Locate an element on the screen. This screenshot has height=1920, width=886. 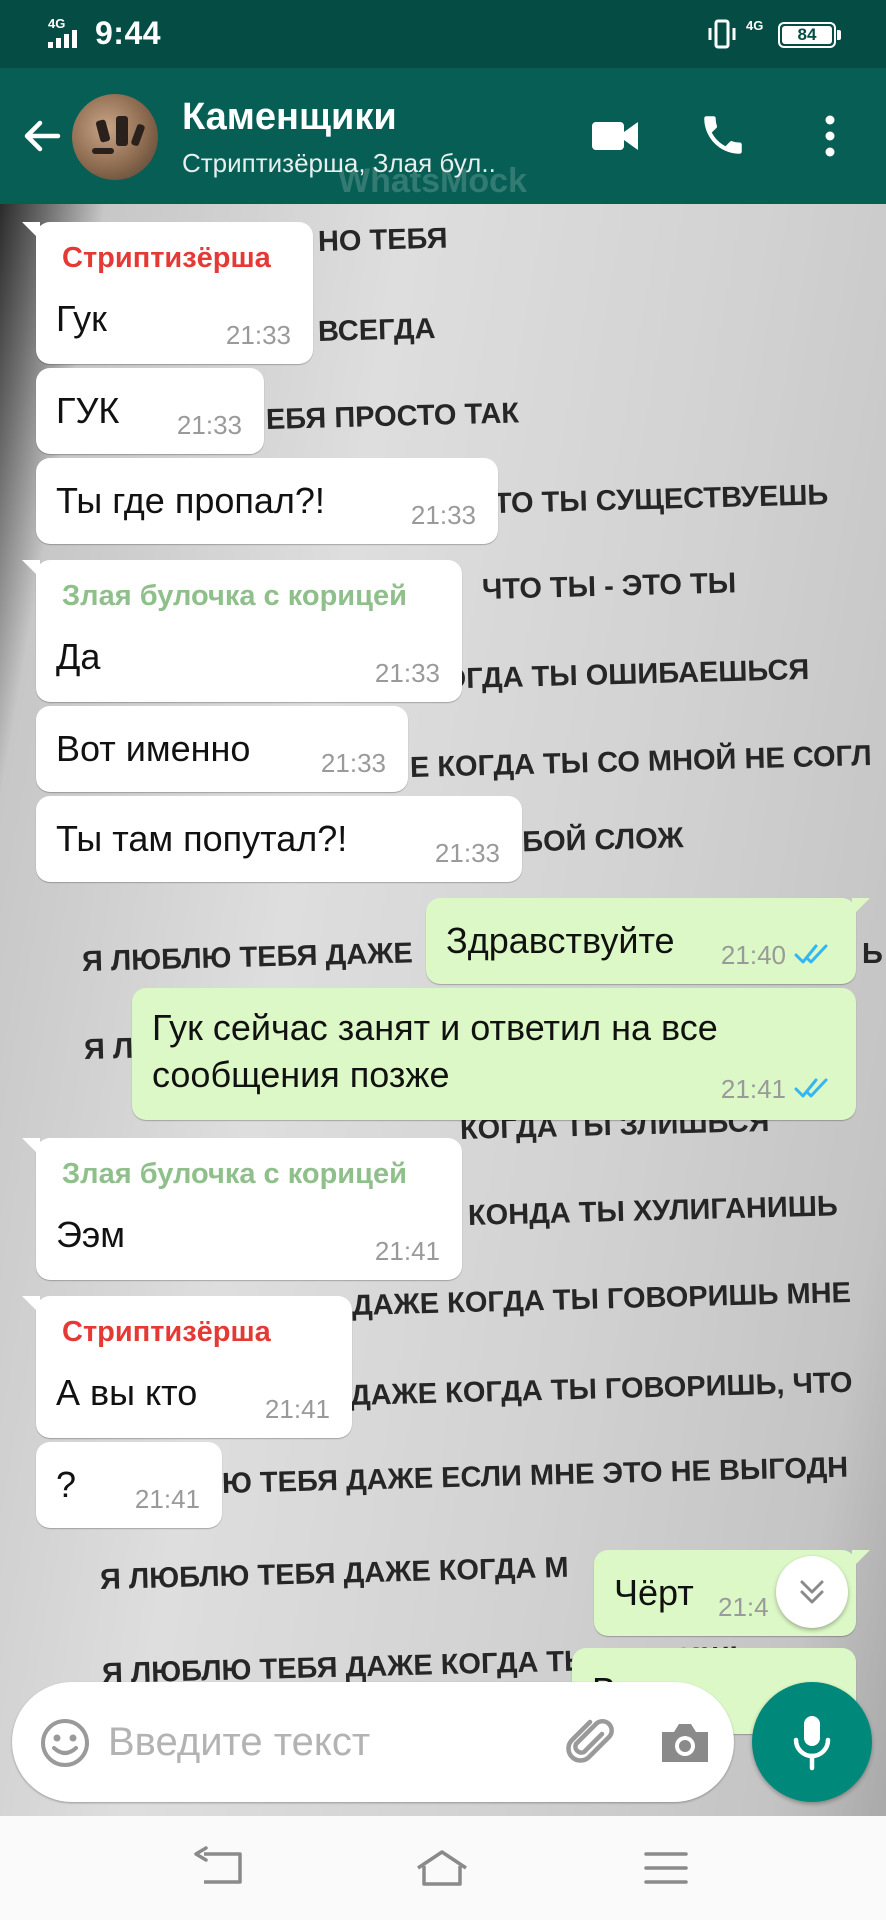
arrow-left-icon is located at coordinates (42, 136).